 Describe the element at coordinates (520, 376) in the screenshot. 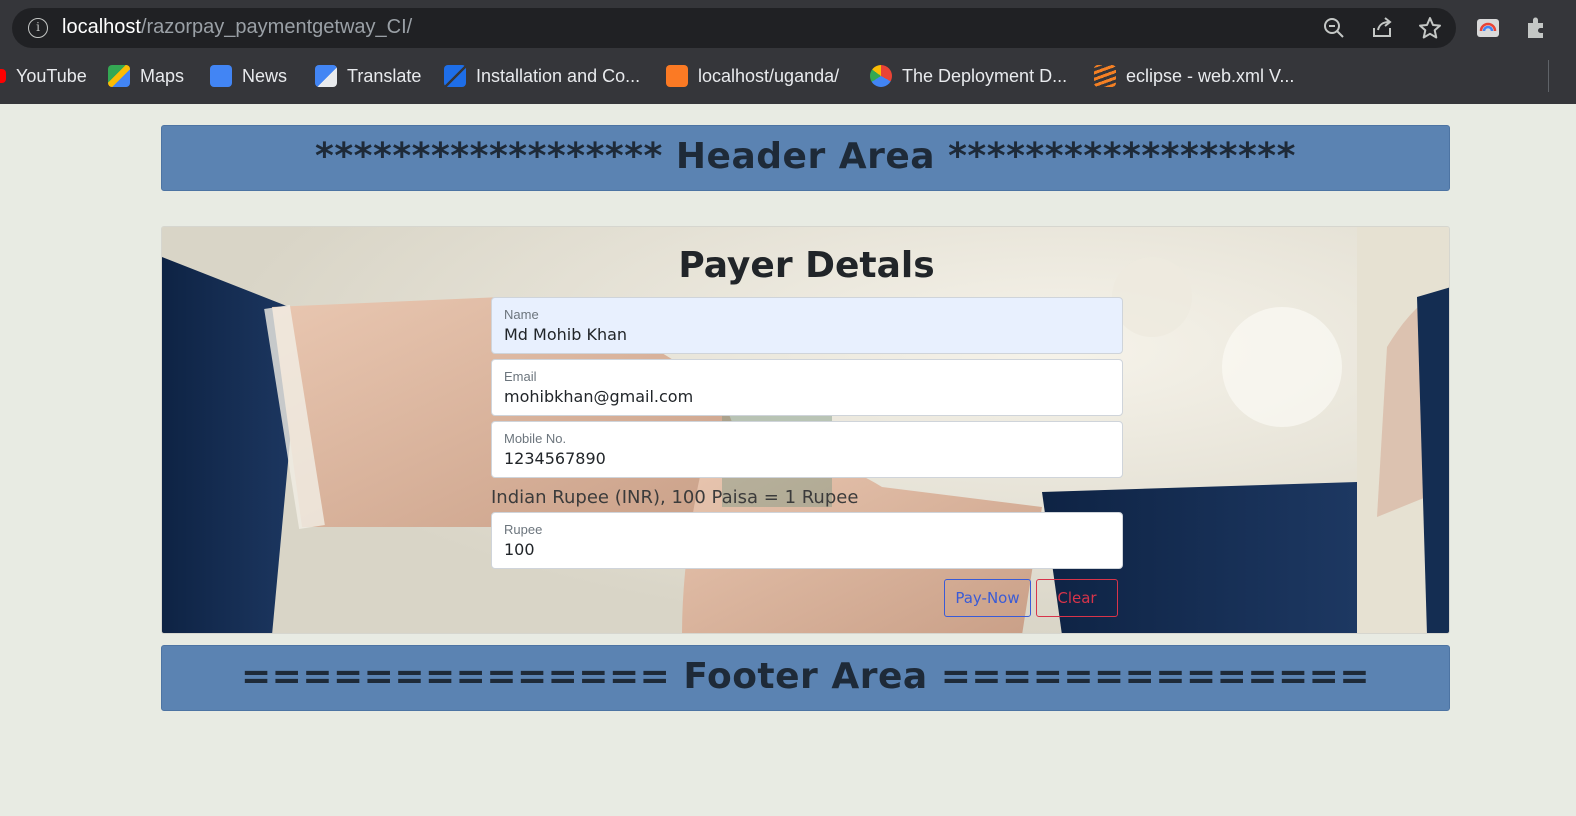

I see `email-label: Email` at that location.